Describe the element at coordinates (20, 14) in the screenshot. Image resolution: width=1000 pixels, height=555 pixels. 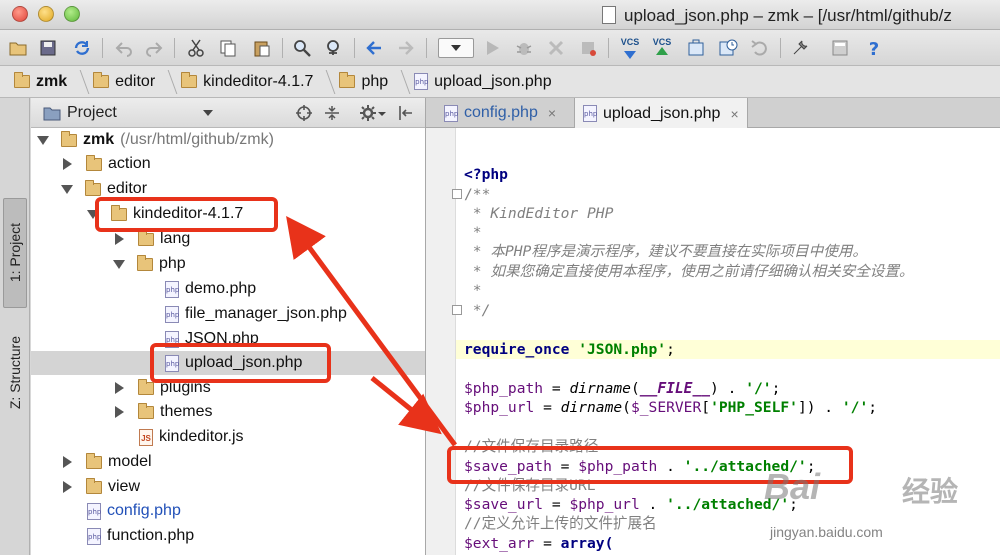
I see `close-window-button` at that location.